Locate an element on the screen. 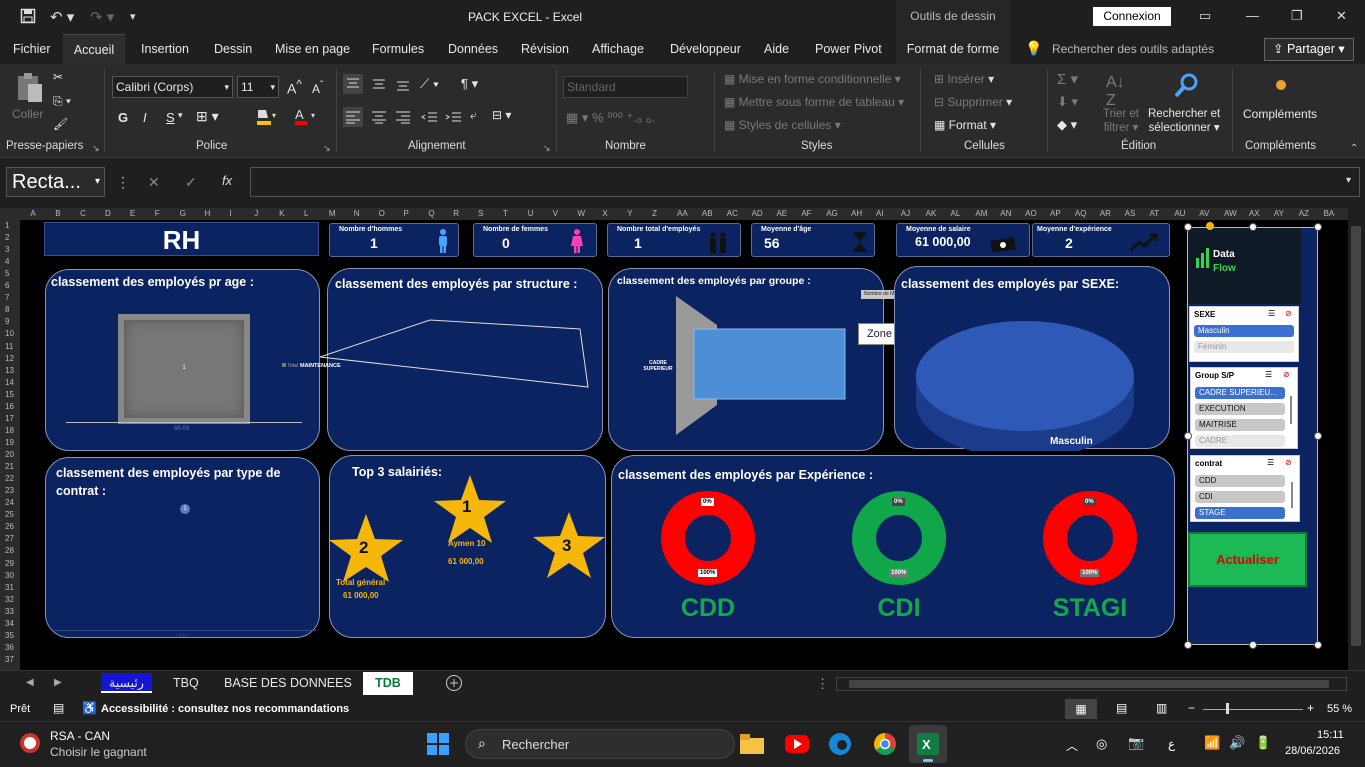 The width and height of the screenshot is (1365, 767). row-header: 37 is located at coordinates (9, 659).